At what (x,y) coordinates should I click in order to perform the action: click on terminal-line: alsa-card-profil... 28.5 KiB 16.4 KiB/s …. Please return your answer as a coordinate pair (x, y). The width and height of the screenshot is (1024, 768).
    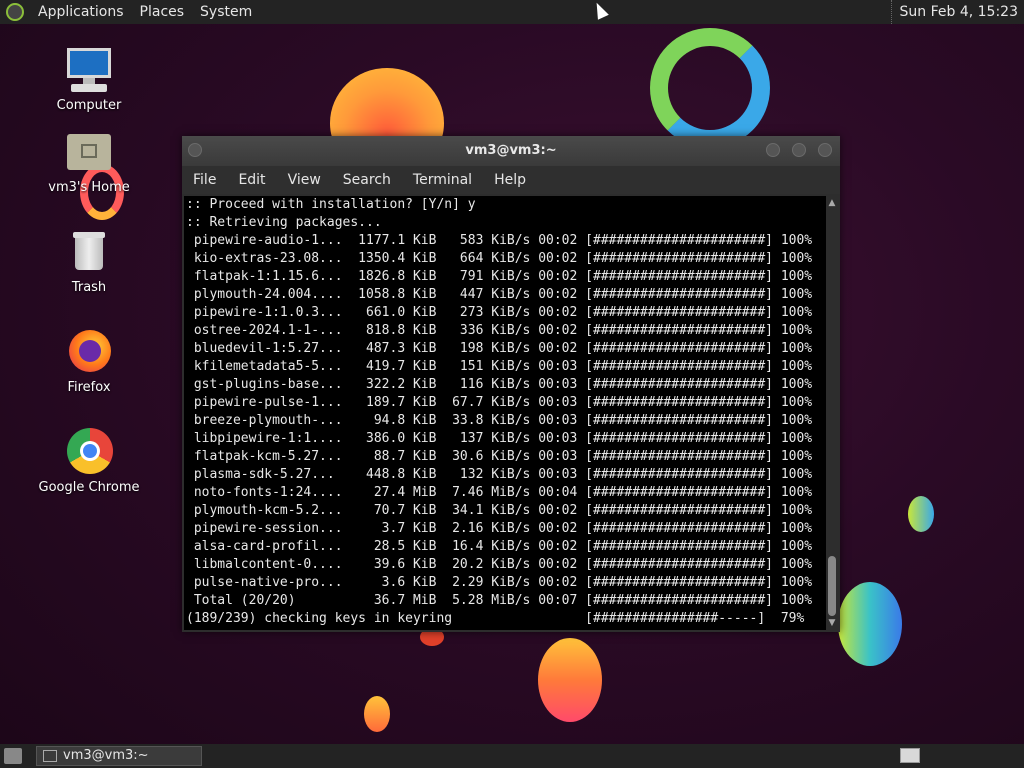
    Looking at the image, I should click on (499, 546).